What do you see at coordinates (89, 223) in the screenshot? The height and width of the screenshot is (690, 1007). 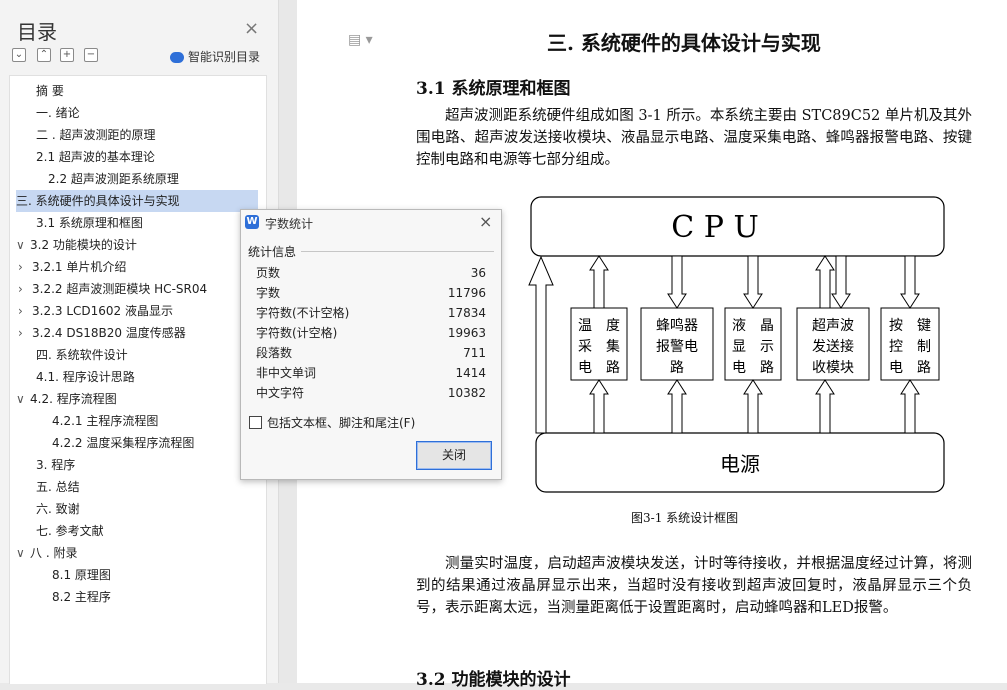 I see `toc-item-label: 3.1 系统原理和框图` at bounding box center [89, 223].